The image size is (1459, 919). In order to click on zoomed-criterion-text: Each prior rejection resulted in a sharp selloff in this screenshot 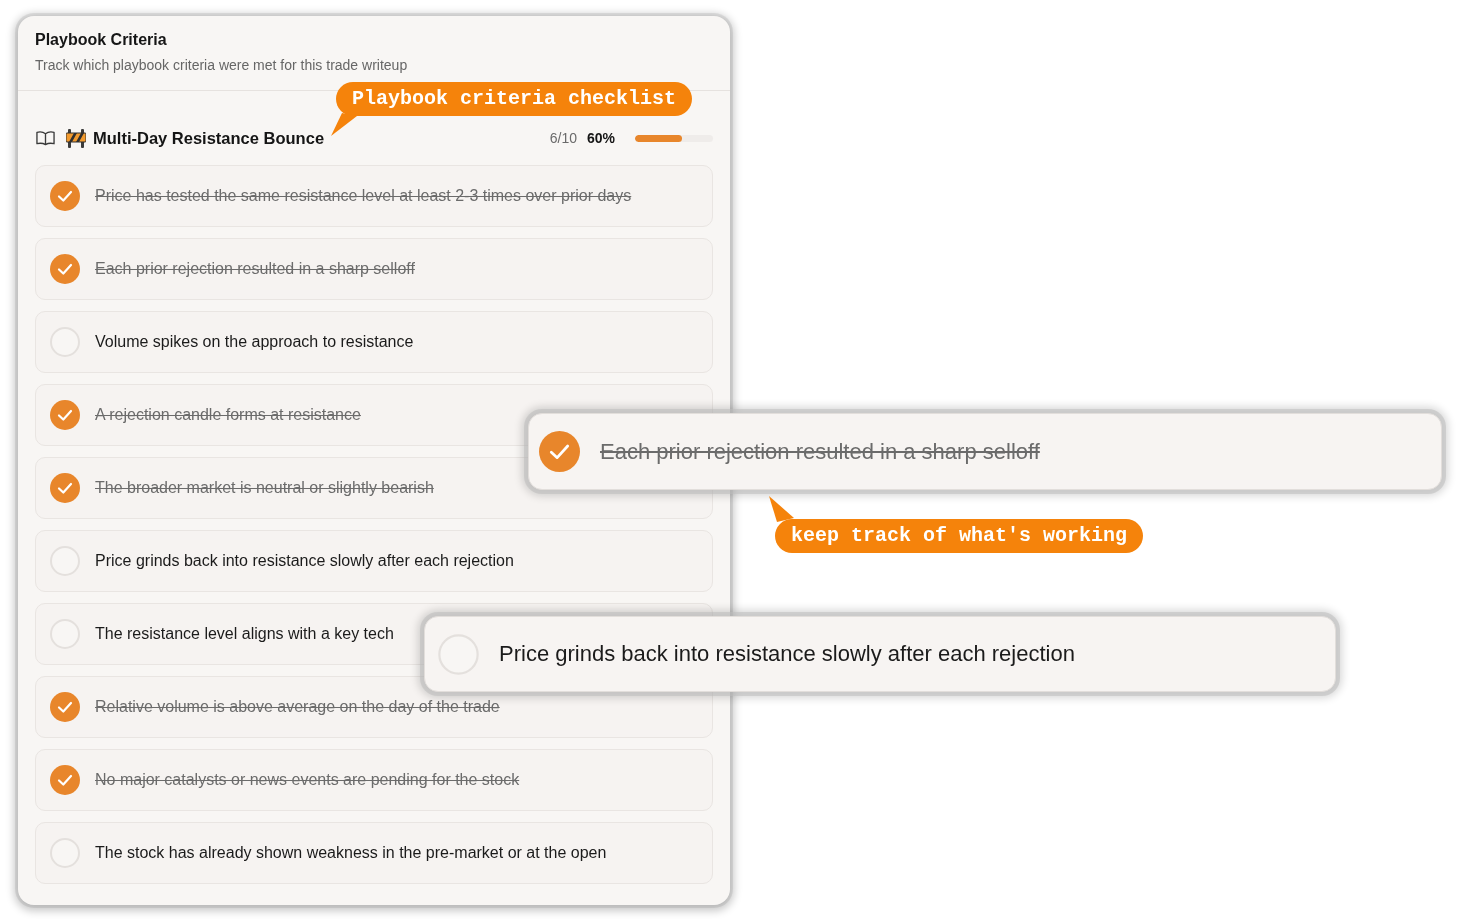, I will do `click(820, 451)`.